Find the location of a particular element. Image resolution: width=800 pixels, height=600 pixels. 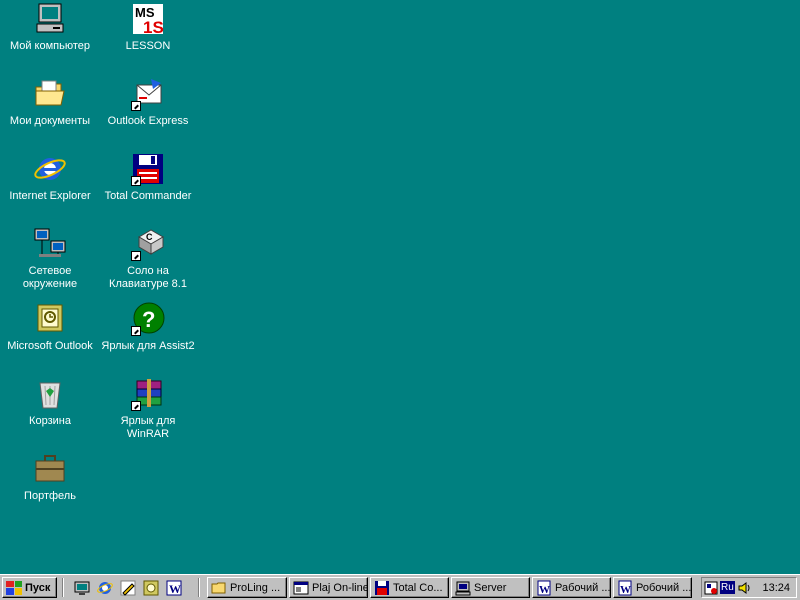

desktop-icon-my-computer: Мой компьютер is located at coordinates (50, 38).